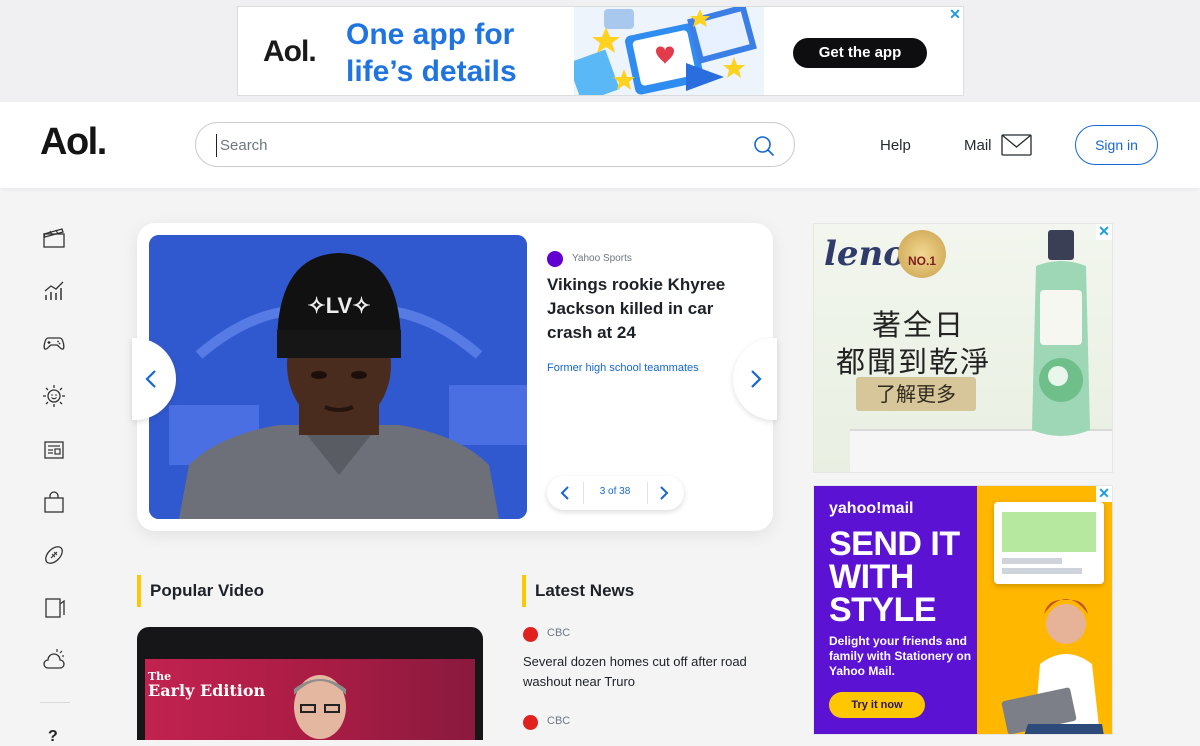 Image resolution: width=1200 pixels, height=746 pixels. Describe the element at coordinates (919, 325) in the screenshot. I see `ad-line1: 著全日` at that location.